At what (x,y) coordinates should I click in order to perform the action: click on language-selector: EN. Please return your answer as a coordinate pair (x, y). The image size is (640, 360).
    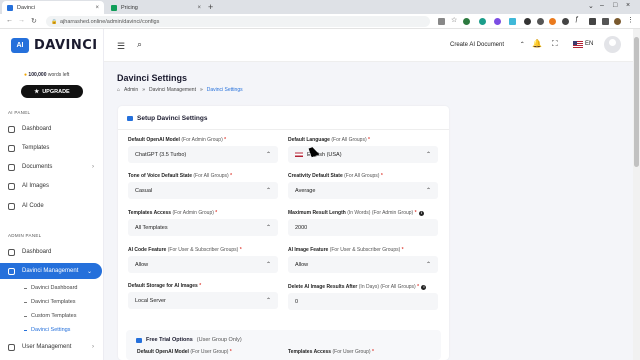
    Looking at the image, I should click on (589, 44).